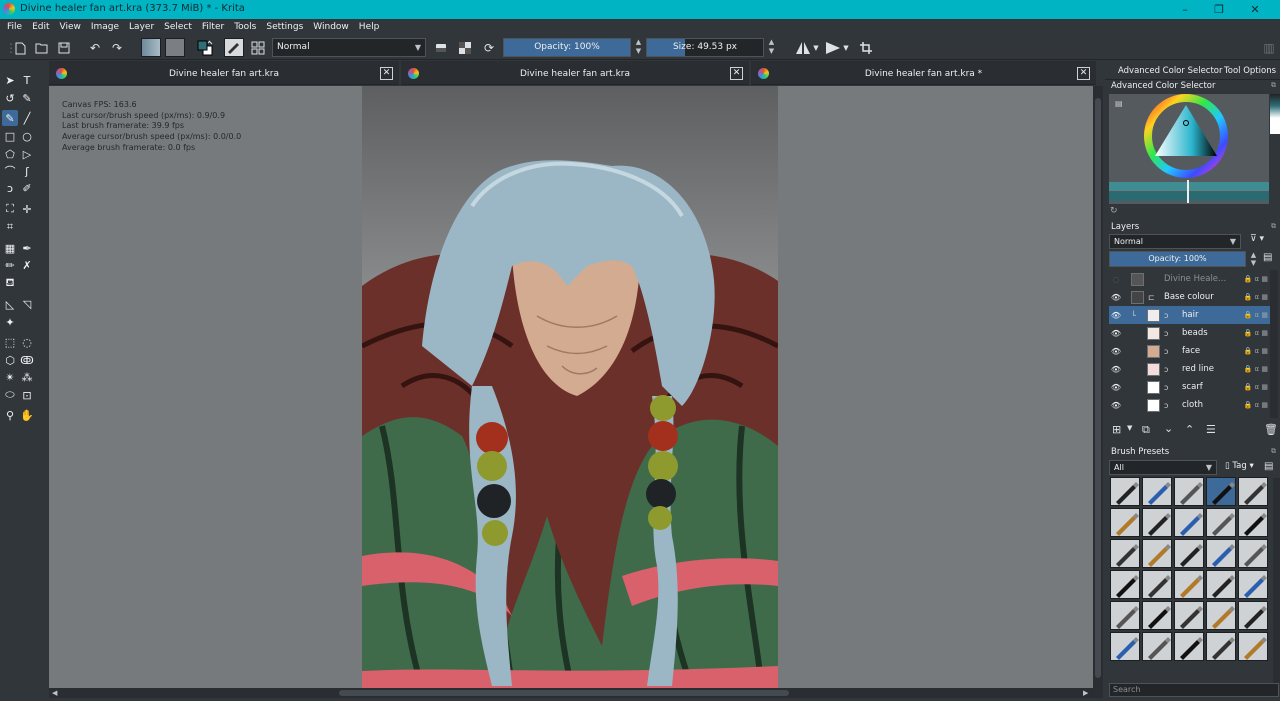 This screenshot has height=701, width=1280. Describe the element at coordinates (1175, 241) in the screenshot. I see `layer-blend-mode-select: Normal ▼` at that location.